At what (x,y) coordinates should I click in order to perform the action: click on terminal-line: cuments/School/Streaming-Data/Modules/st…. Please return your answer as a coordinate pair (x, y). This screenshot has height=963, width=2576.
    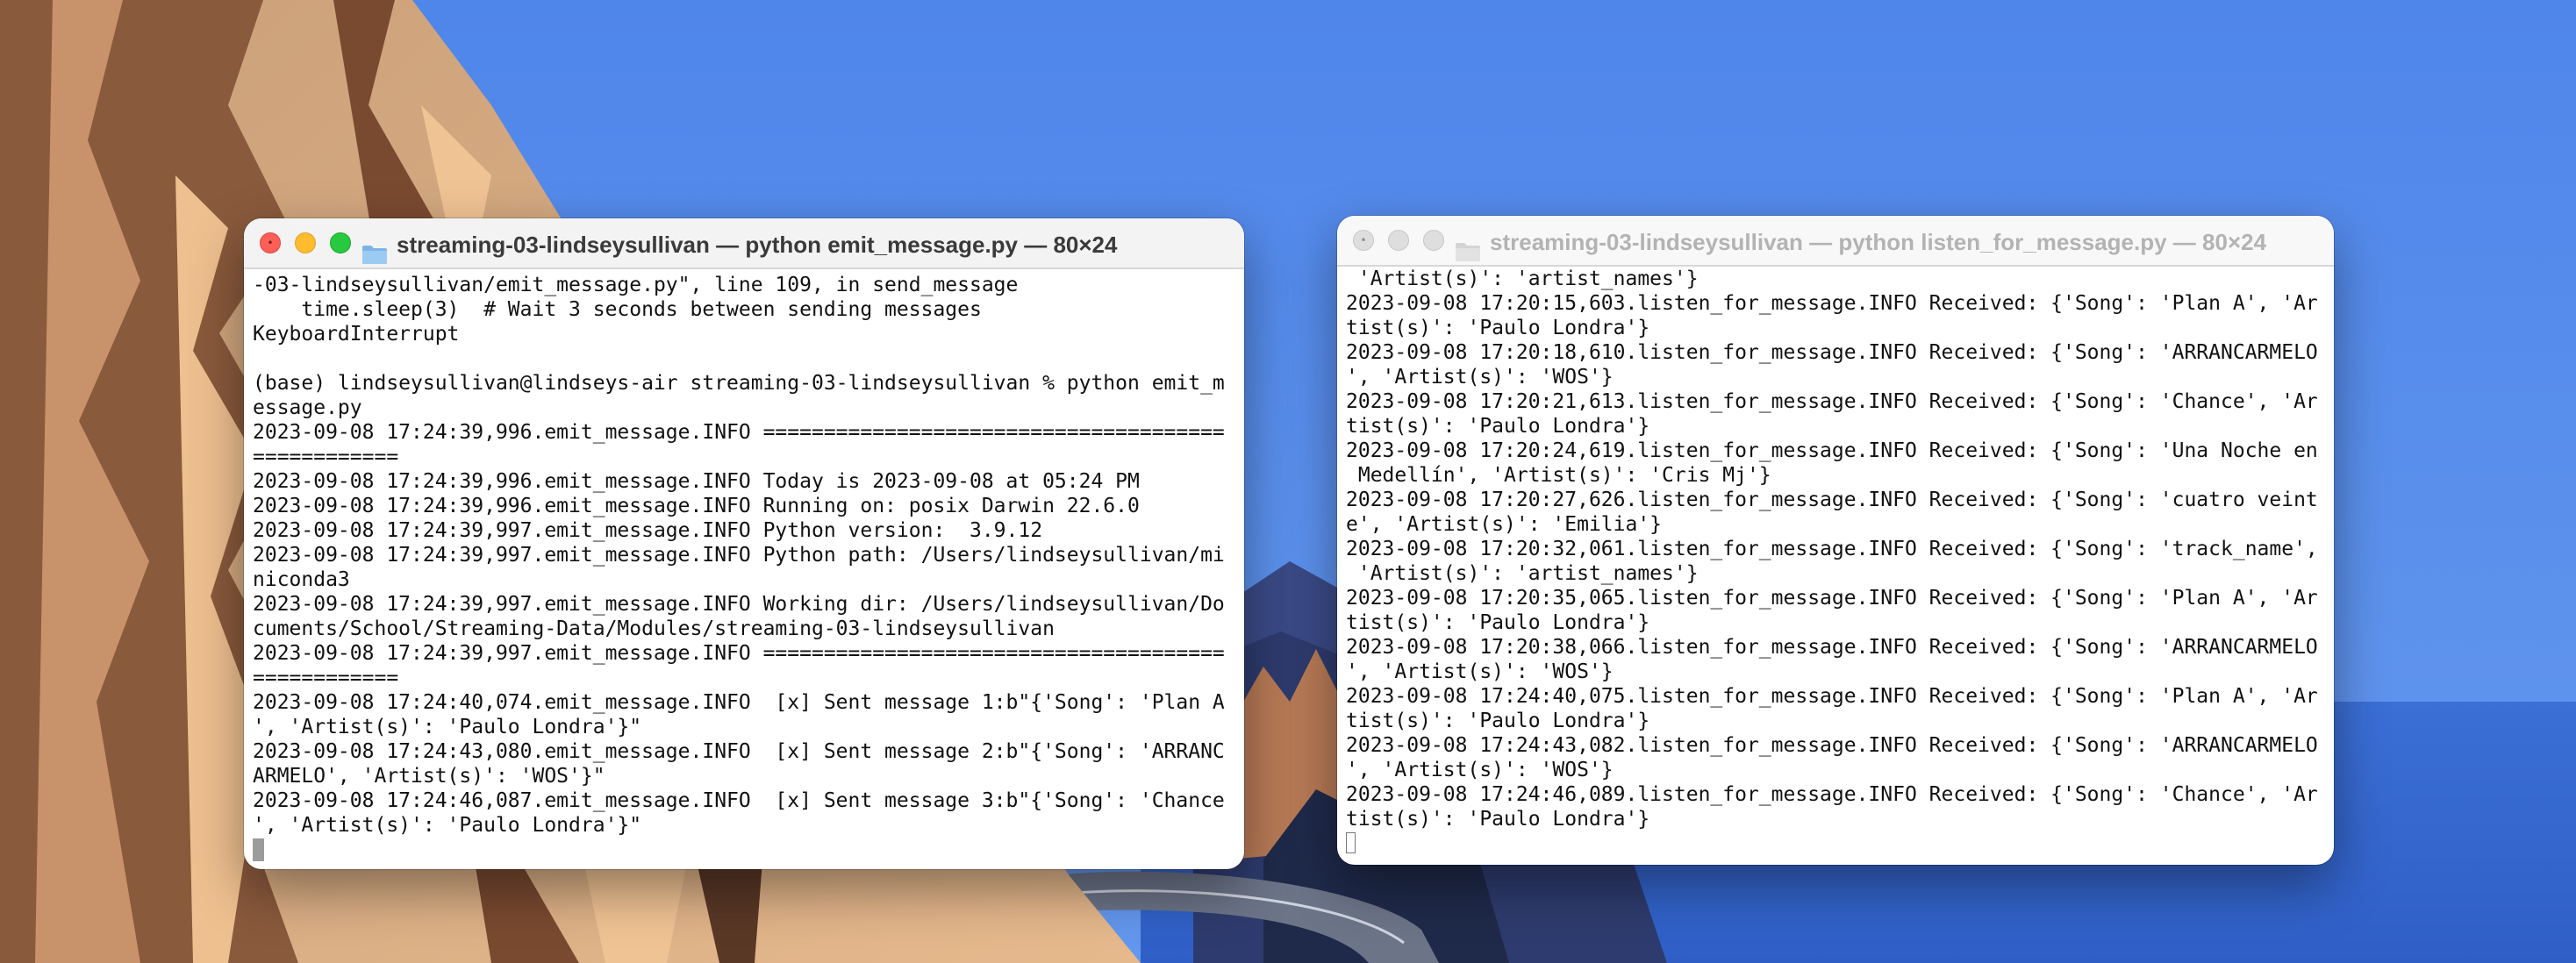
    Looking at the image, I should click on (654, 628).